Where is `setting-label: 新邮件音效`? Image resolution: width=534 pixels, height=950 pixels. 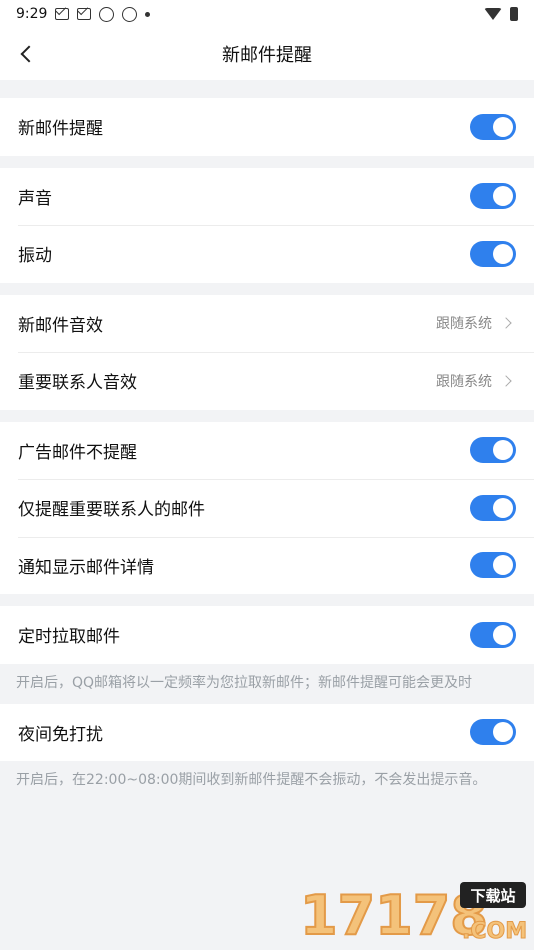 setting-label: 新邮件音效 is located at coordinates (60, 325).